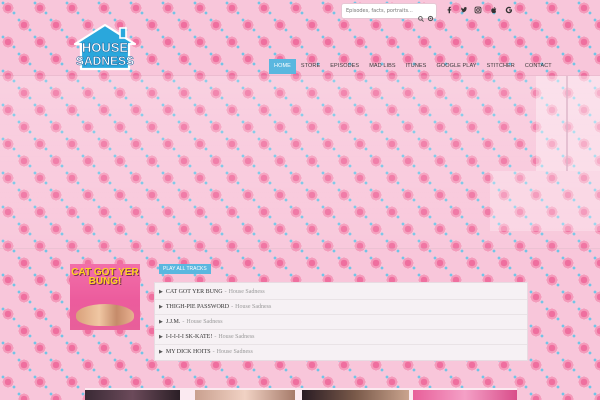 The width and height of the screenshot is (600, 400). I want to click on logo-text-line1: HOUSE, so click(105, 47).